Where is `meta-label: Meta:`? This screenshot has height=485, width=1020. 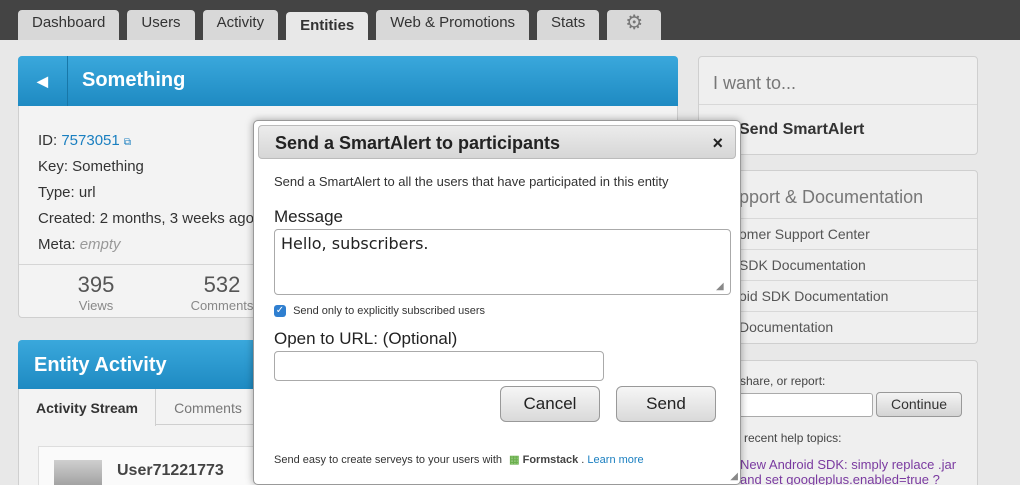 meta-label: Meta: is located at coordinates (57, 244).